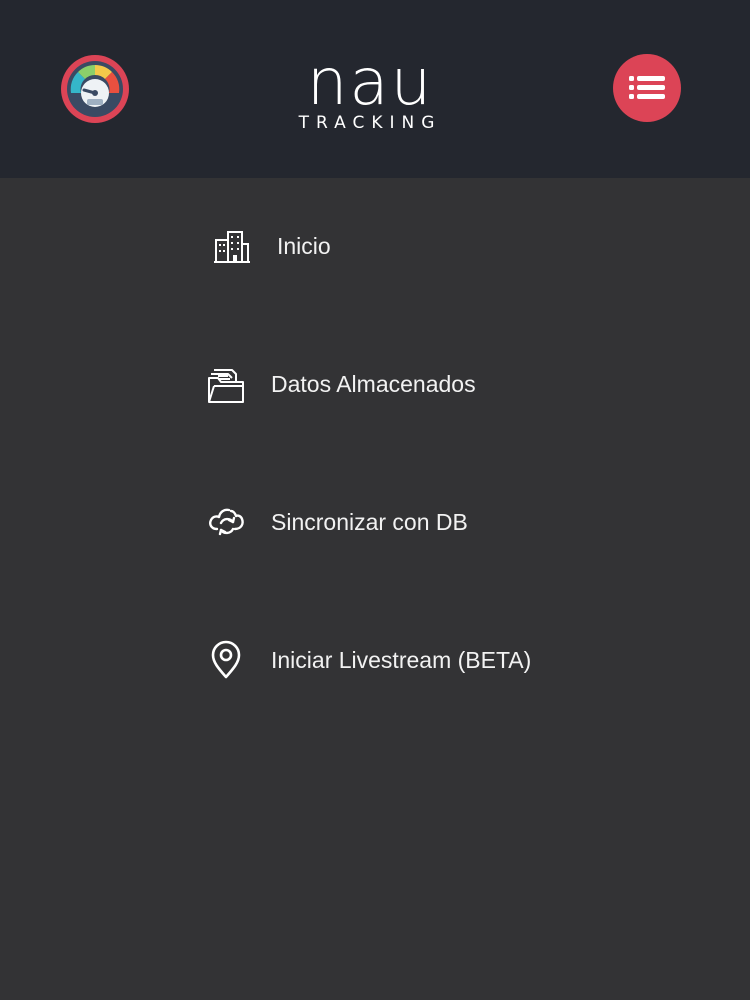 The height and width of the screenshot is (1000, 750). I want to click on app-logo: nau TRACKING, so click(370, 93).